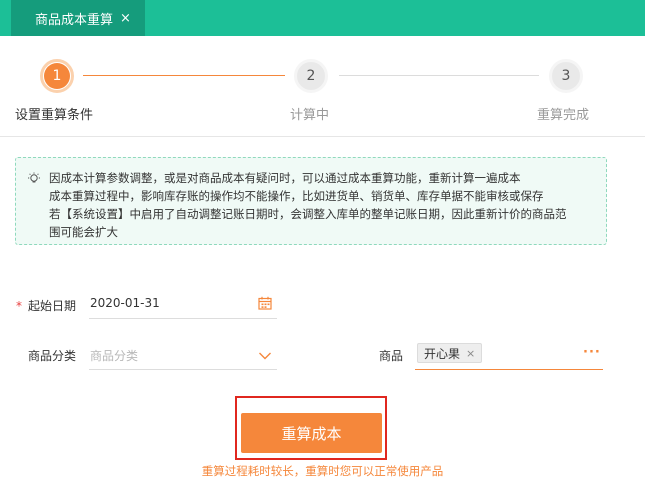  What do you see at coordinates (322, 471) in the screenshot?
I see `recalc-hint: 重算过程耗时较长，重算时您可以正常使用产品` at bounding box center [322, 471].